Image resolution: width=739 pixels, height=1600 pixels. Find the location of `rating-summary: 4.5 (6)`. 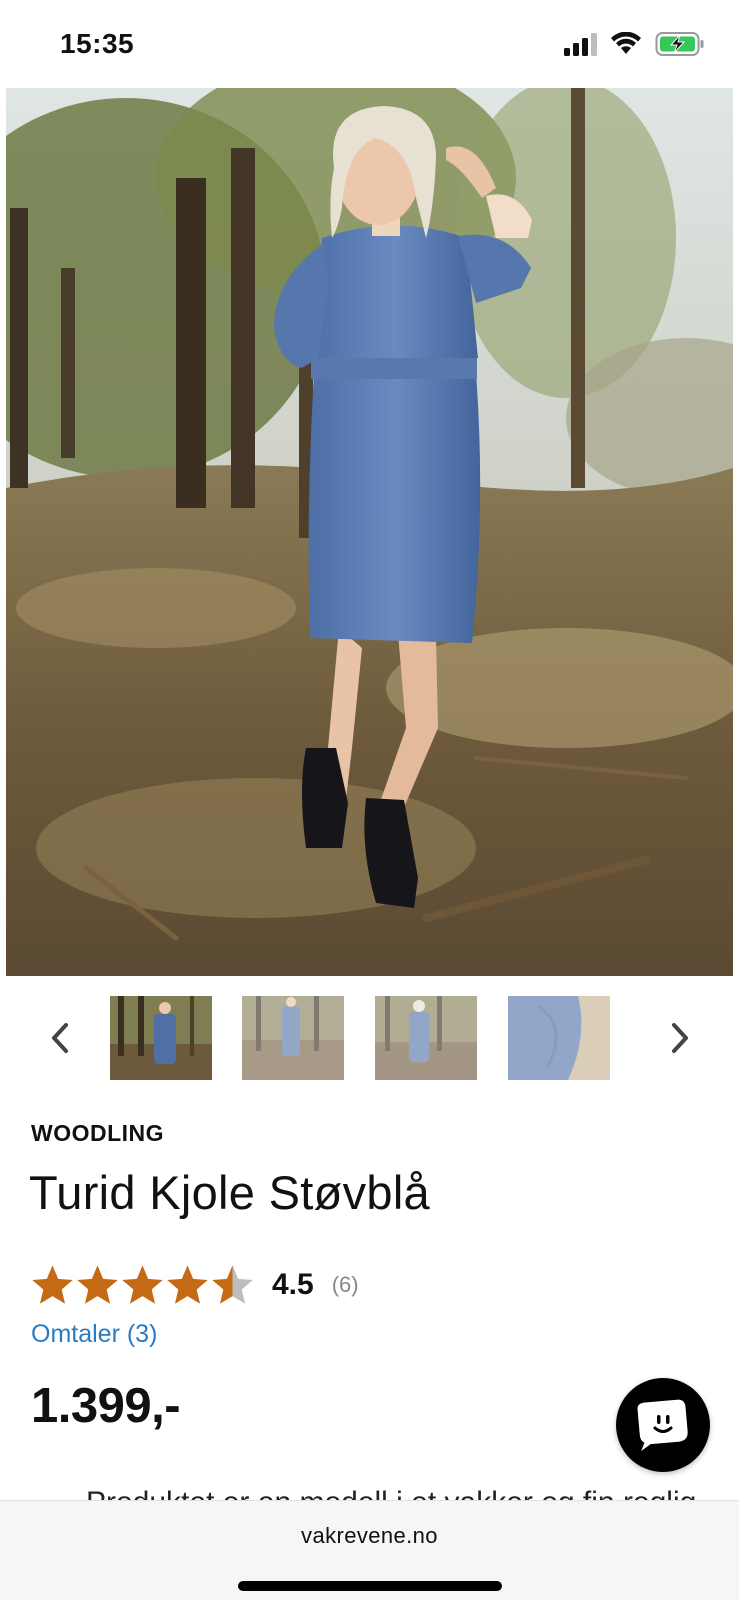

rating-summary: 4.5 (6) is located at coordinates (194, 1285).